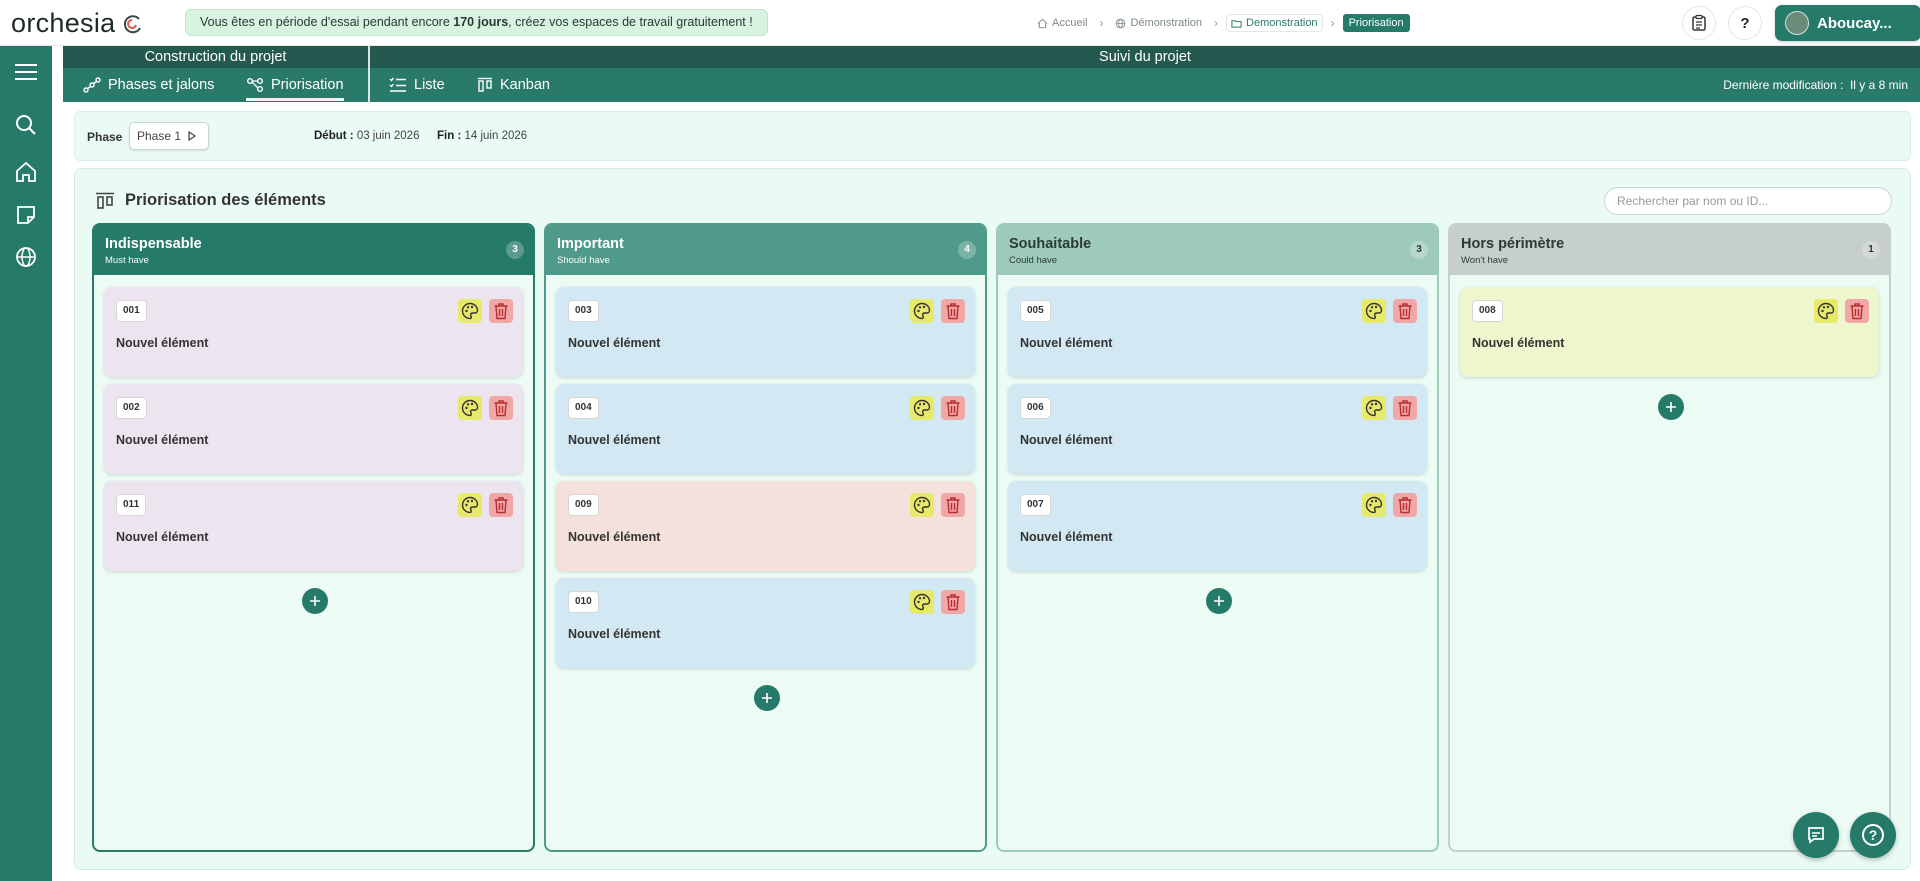 This screenshot has width=1920, height=881. Describe the element at coordinates (1487, 311) in the screenshot. I see `element-id: 008` at that location.